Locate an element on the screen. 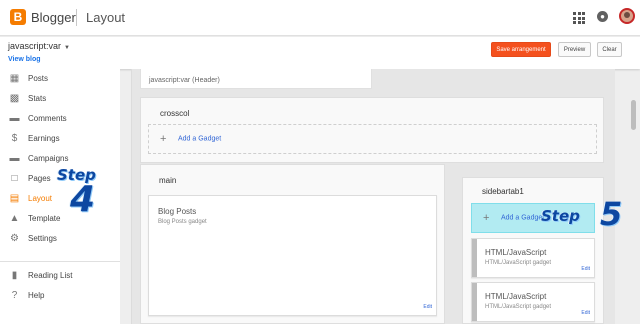  sidebar-item-stats: ▩ Stats is located at coordinates (60, 99).